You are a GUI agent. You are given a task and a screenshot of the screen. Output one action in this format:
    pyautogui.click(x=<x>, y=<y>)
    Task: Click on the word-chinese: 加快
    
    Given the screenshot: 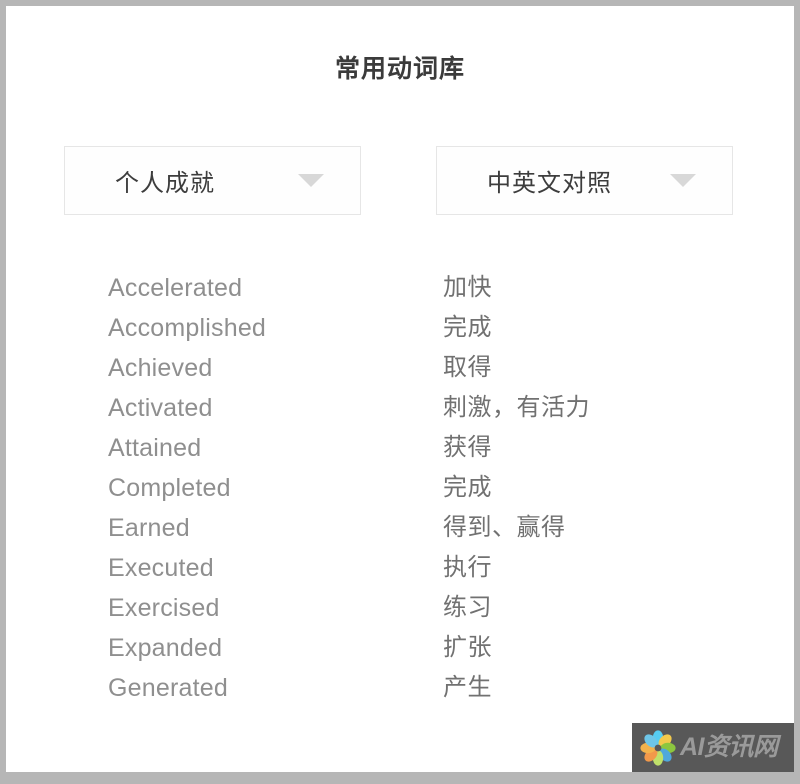 What is the action you would take?
    pyautogui.click(x=467, y=287)
    